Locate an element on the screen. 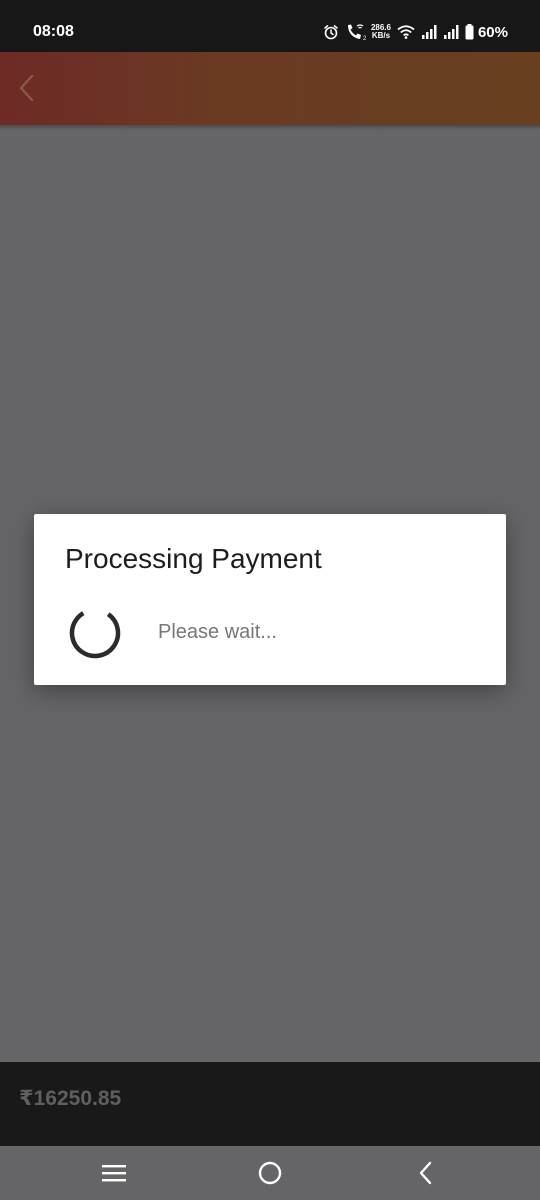  nav-back-button is located at coordinates (426, 1173).